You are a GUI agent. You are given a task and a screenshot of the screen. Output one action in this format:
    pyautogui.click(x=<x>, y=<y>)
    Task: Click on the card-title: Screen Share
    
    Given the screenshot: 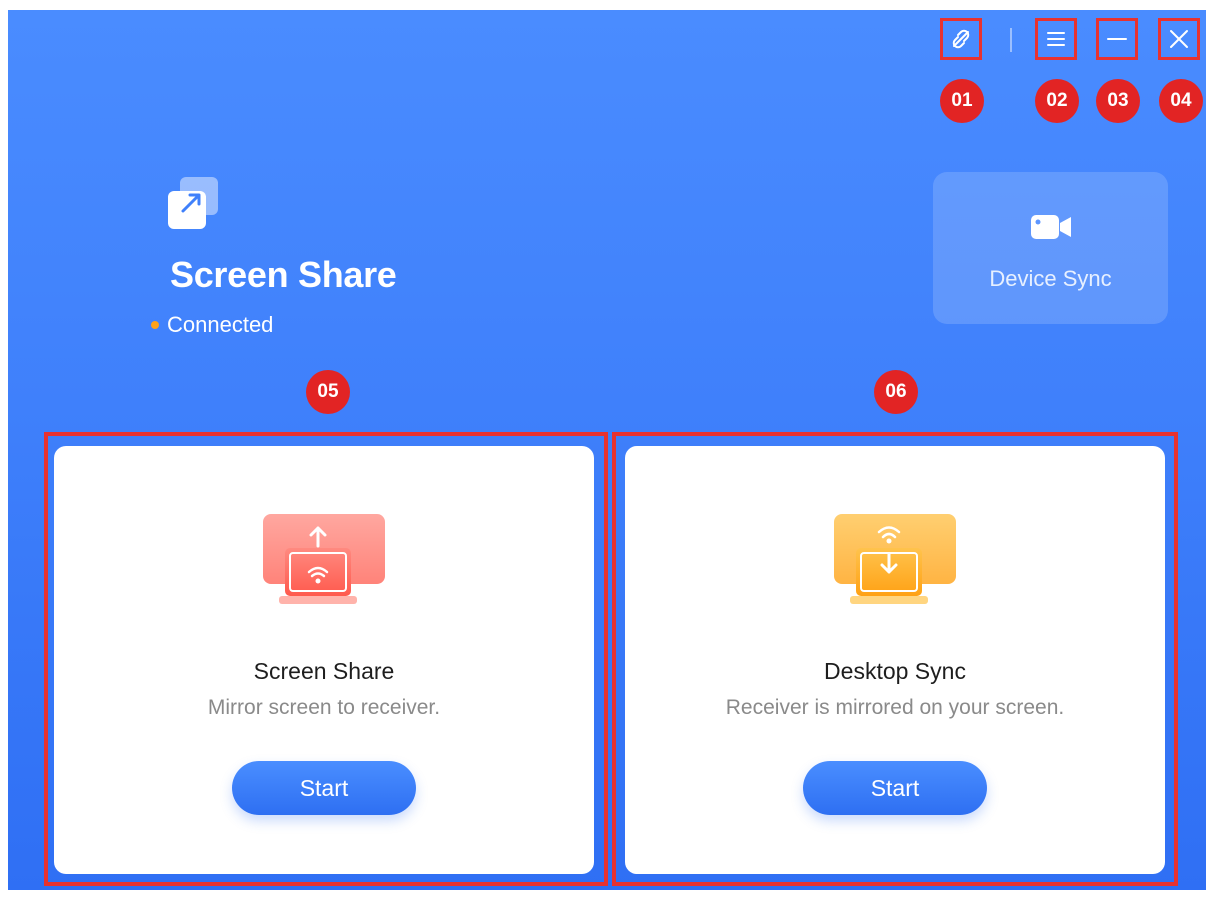 What is the action you would take?
    pyautogui.click(x=324, y=671)
    